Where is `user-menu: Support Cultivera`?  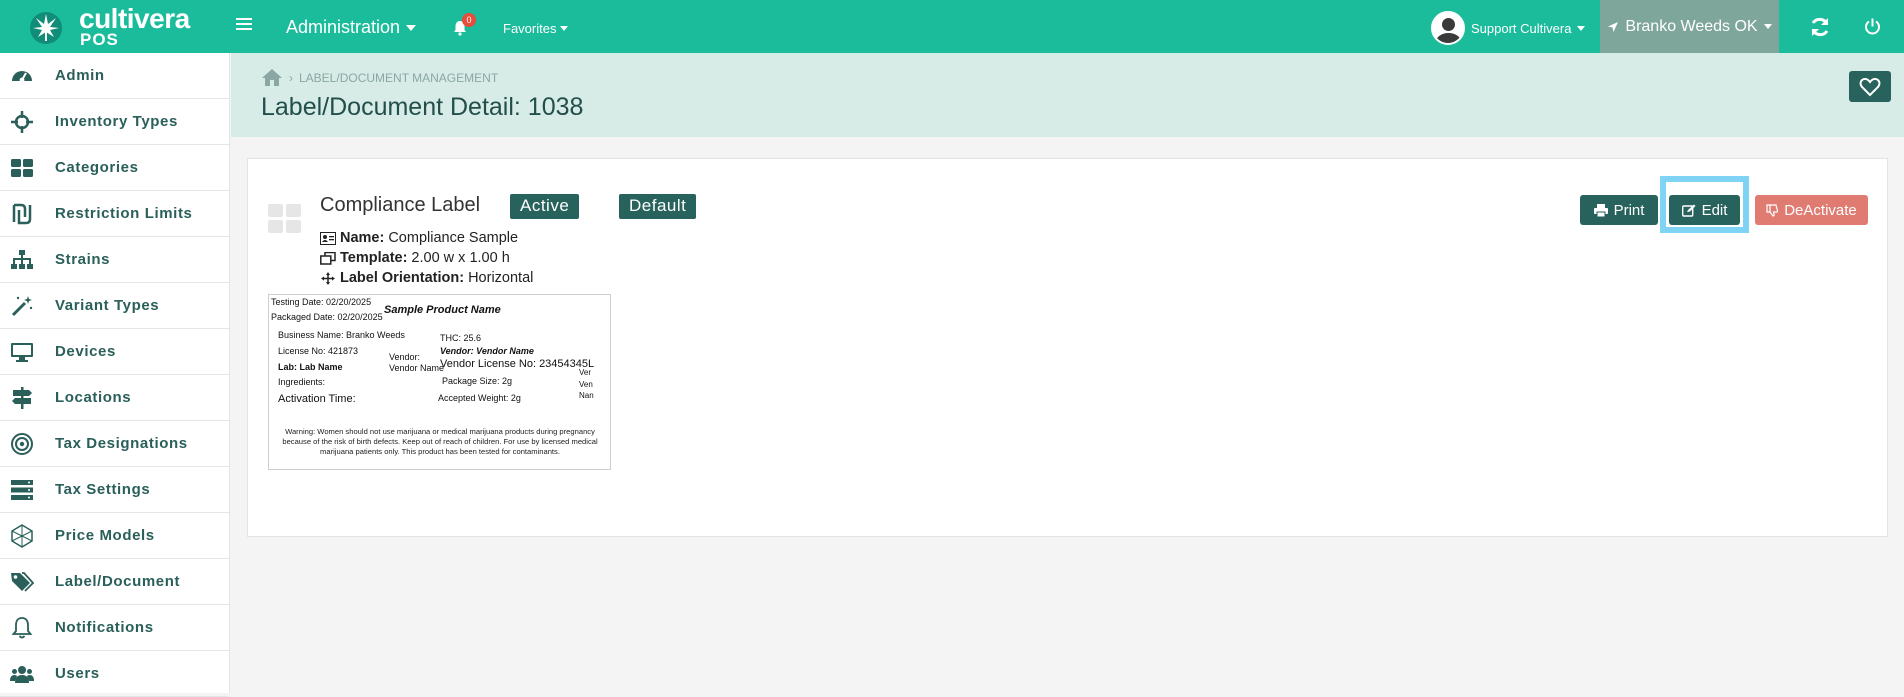
user-menu: Support Cultivera is located at coordinates (1508, 28).